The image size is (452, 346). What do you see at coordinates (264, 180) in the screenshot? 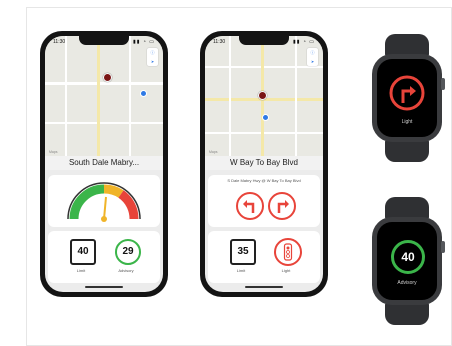
I see `intersection-text: S Dale Mabry Hwy @ W Bay To Bay Blvd` at bounding box center [264, 180].